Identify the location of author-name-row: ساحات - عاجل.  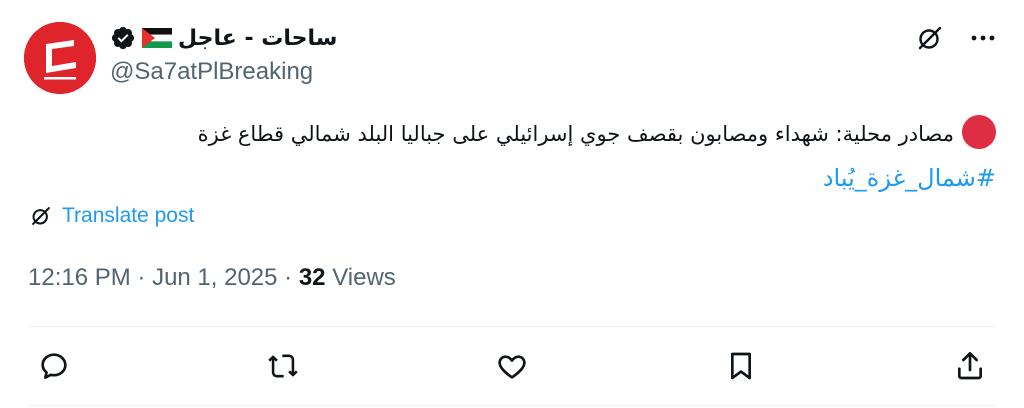
(223, 38).